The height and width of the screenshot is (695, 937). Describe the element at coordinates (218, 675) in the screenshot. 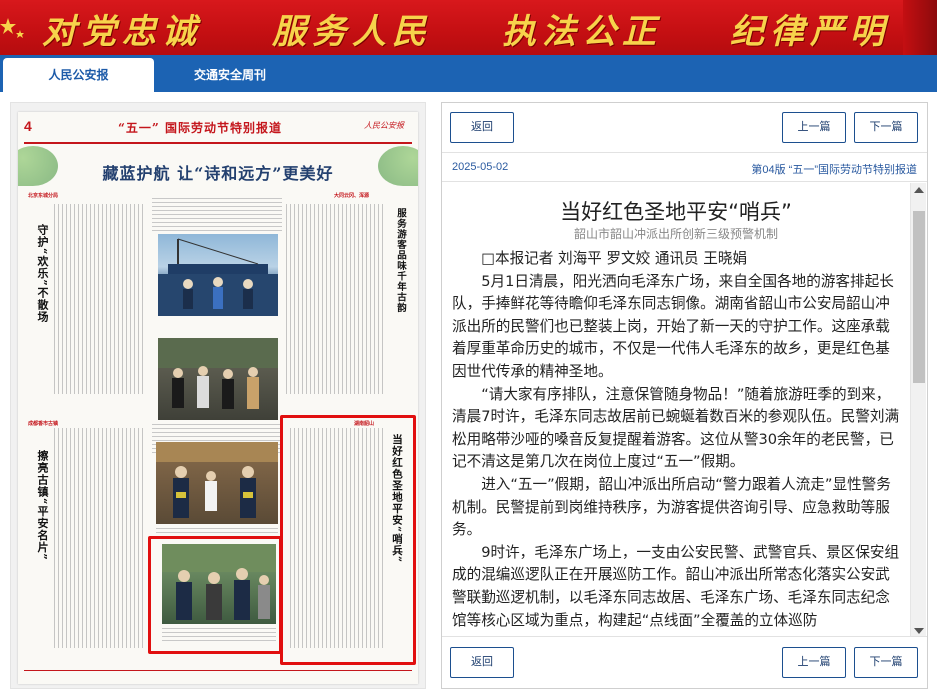

I see `page-footer` at that location.